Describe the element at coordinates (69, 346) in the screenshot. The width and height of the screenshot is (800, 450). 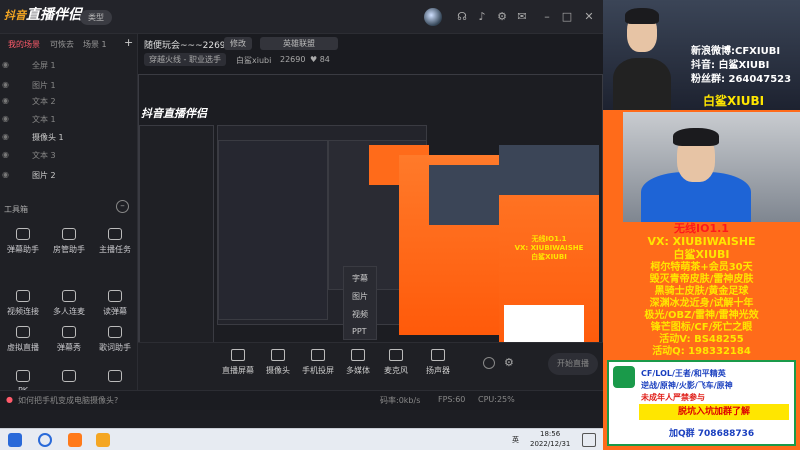
I see `danmu-show-button: 弹幕秀` at that location.